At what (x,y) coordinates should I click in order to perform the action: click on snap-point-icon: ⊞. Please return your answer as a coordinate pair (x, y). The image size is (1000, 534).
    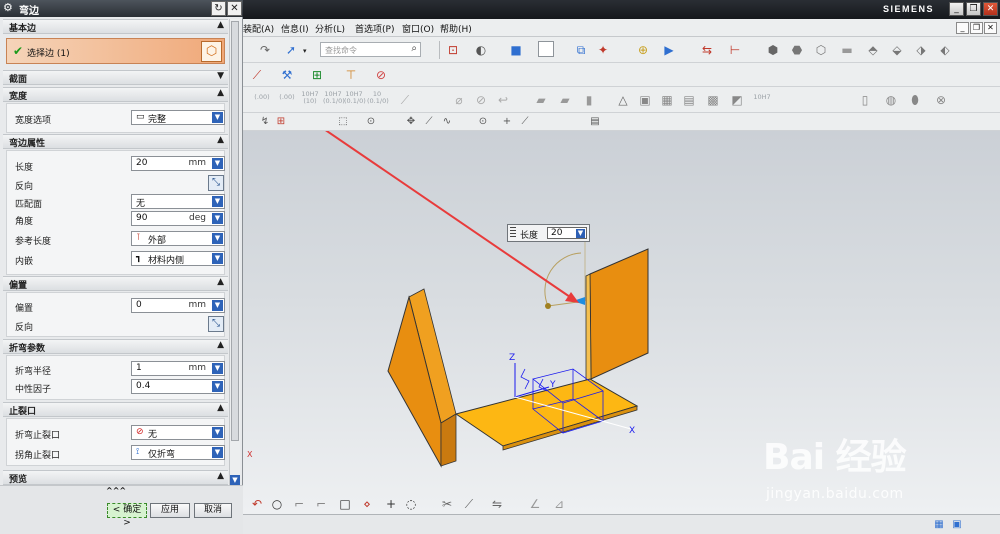
    Looking at the image, I should click on (281, 122).